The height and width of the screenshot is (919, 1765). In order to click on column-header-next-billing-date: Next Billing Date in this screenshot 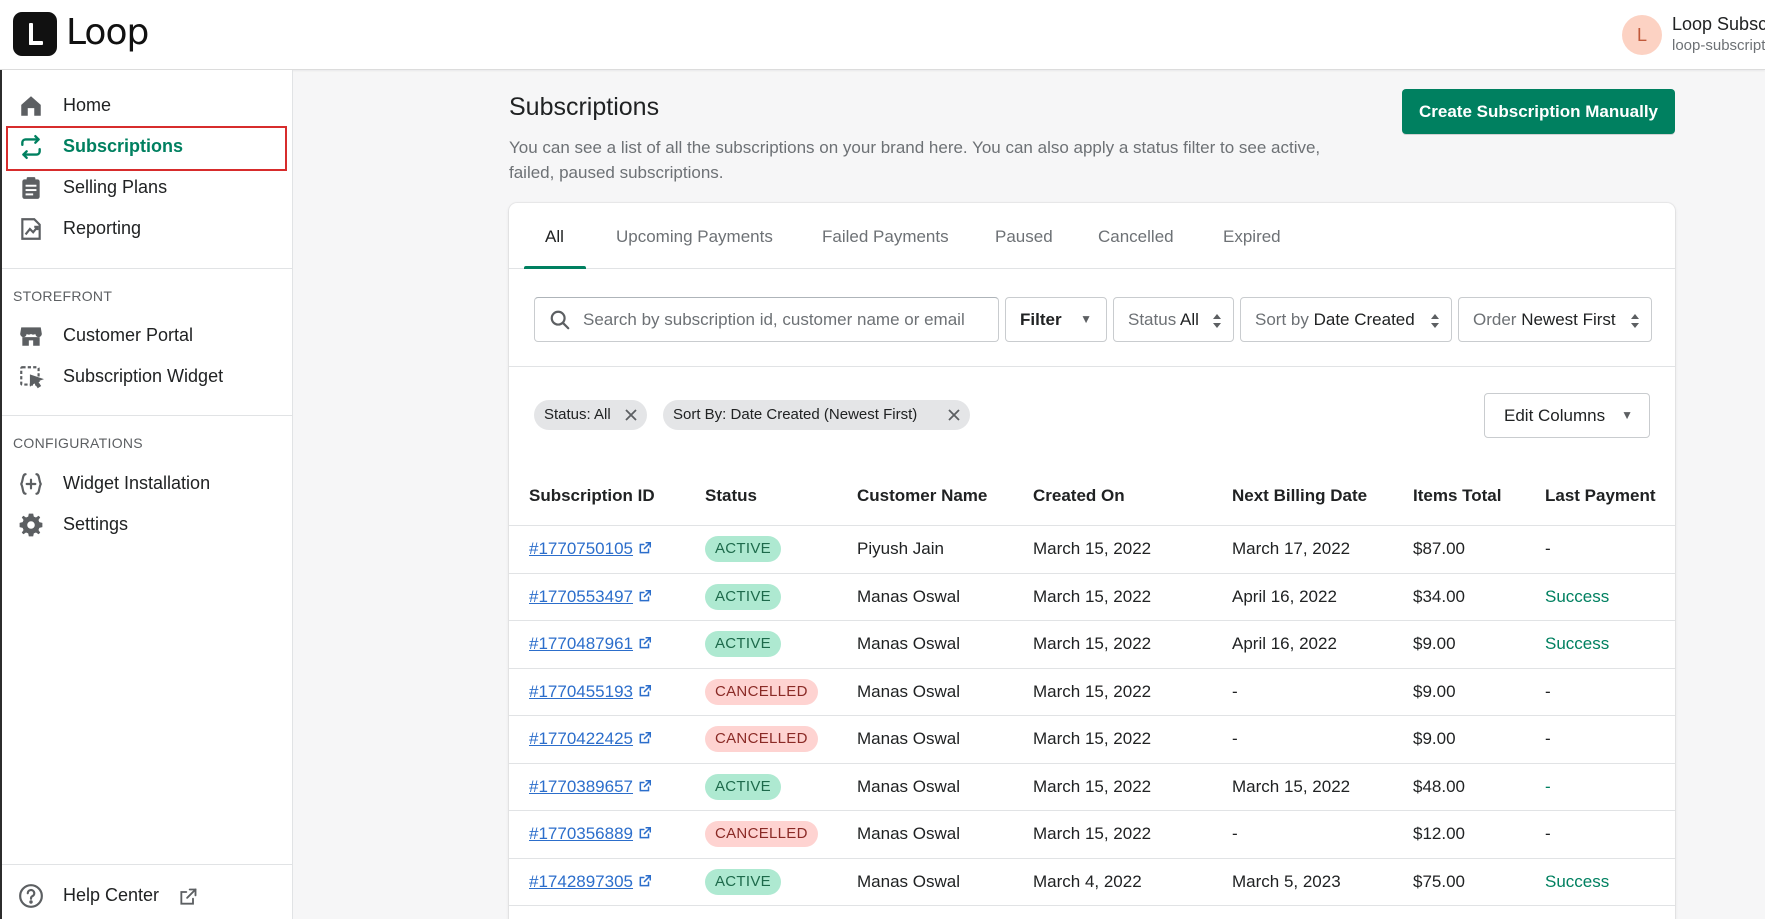, I will do `click(1299, 496)`.